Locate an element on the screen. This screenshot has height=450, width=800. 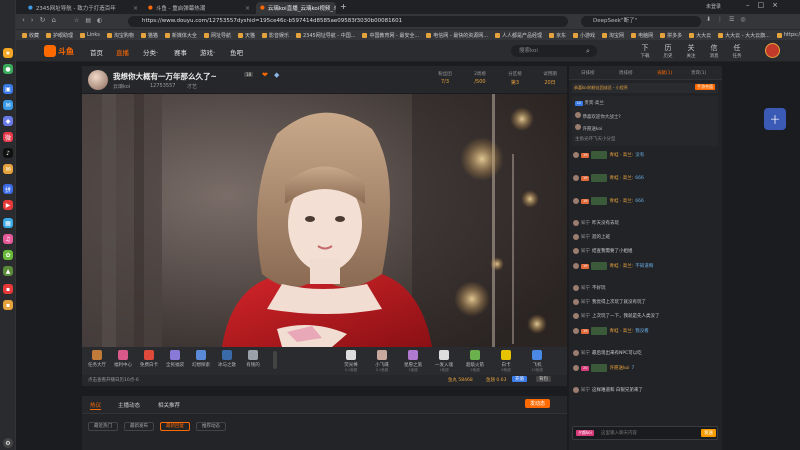
video-icon: ▶ is located at coordinates (8, 205).